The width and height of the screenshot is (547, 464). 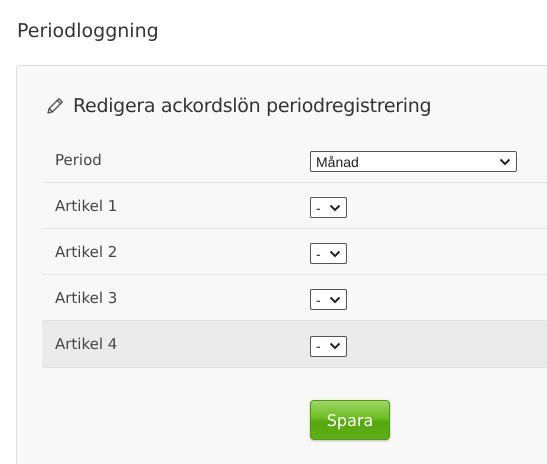 What do you see at coordinates (252, 106) in the screenshot?
I see `panel-heading: Redigera ackordslön periodregistrering` at bounding box center [252, 106].